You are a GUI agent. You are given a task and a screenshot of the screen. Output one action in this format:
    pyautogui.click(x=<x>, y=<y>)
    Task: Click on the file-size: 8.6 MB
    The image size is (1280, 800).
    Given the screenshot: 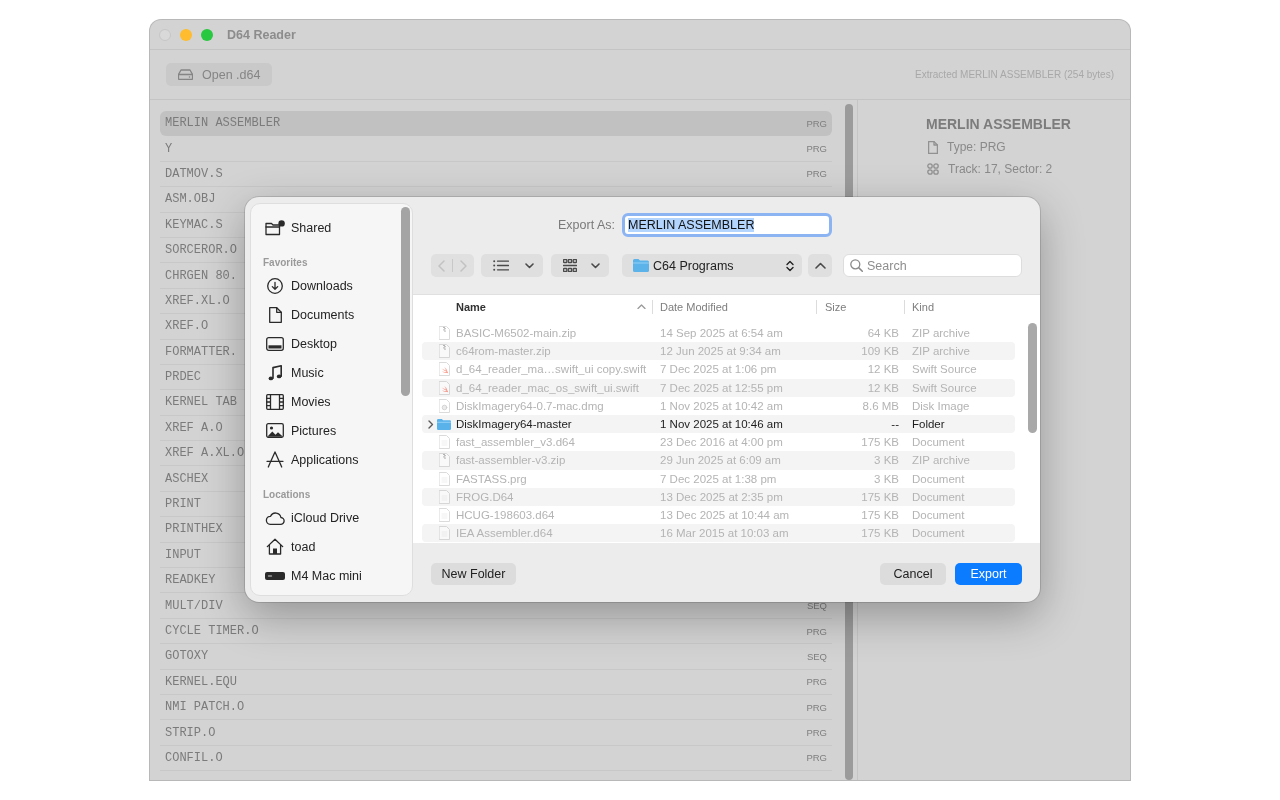 What is the action you would take?
    pyautogui.click(x=880, y=405)
    